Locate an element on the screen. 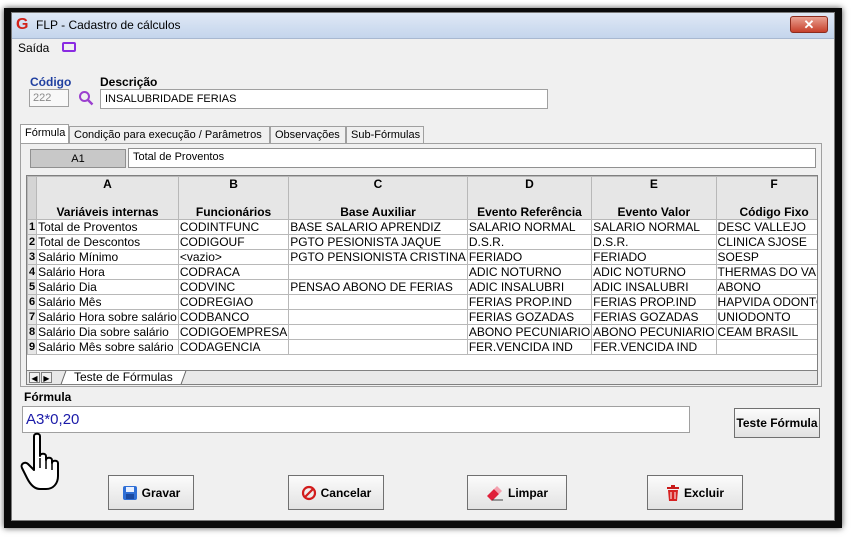 This screenshot has height=537, width=852. column-header: F Código Fixo is located at coordinates (766, 198).